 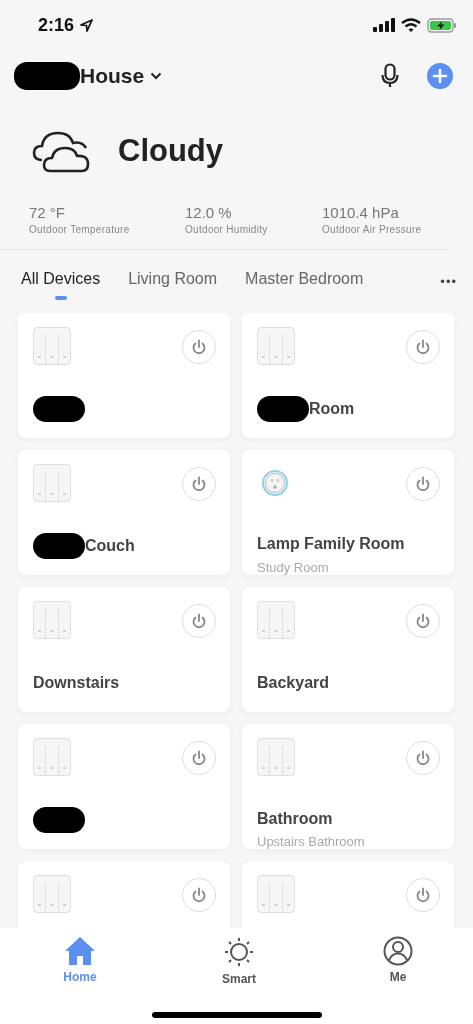 I want to click on chevron-down-icon, so click(x=156, y=76).